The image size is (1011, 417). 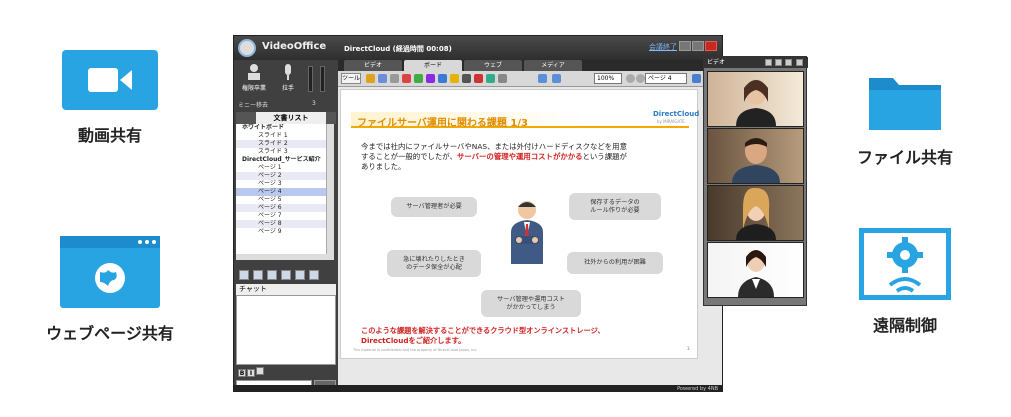 What do you see at coordinates (281, 200) in the screenshot?
I see `tree-item: ページ 5` at bounding box center [281, 200].